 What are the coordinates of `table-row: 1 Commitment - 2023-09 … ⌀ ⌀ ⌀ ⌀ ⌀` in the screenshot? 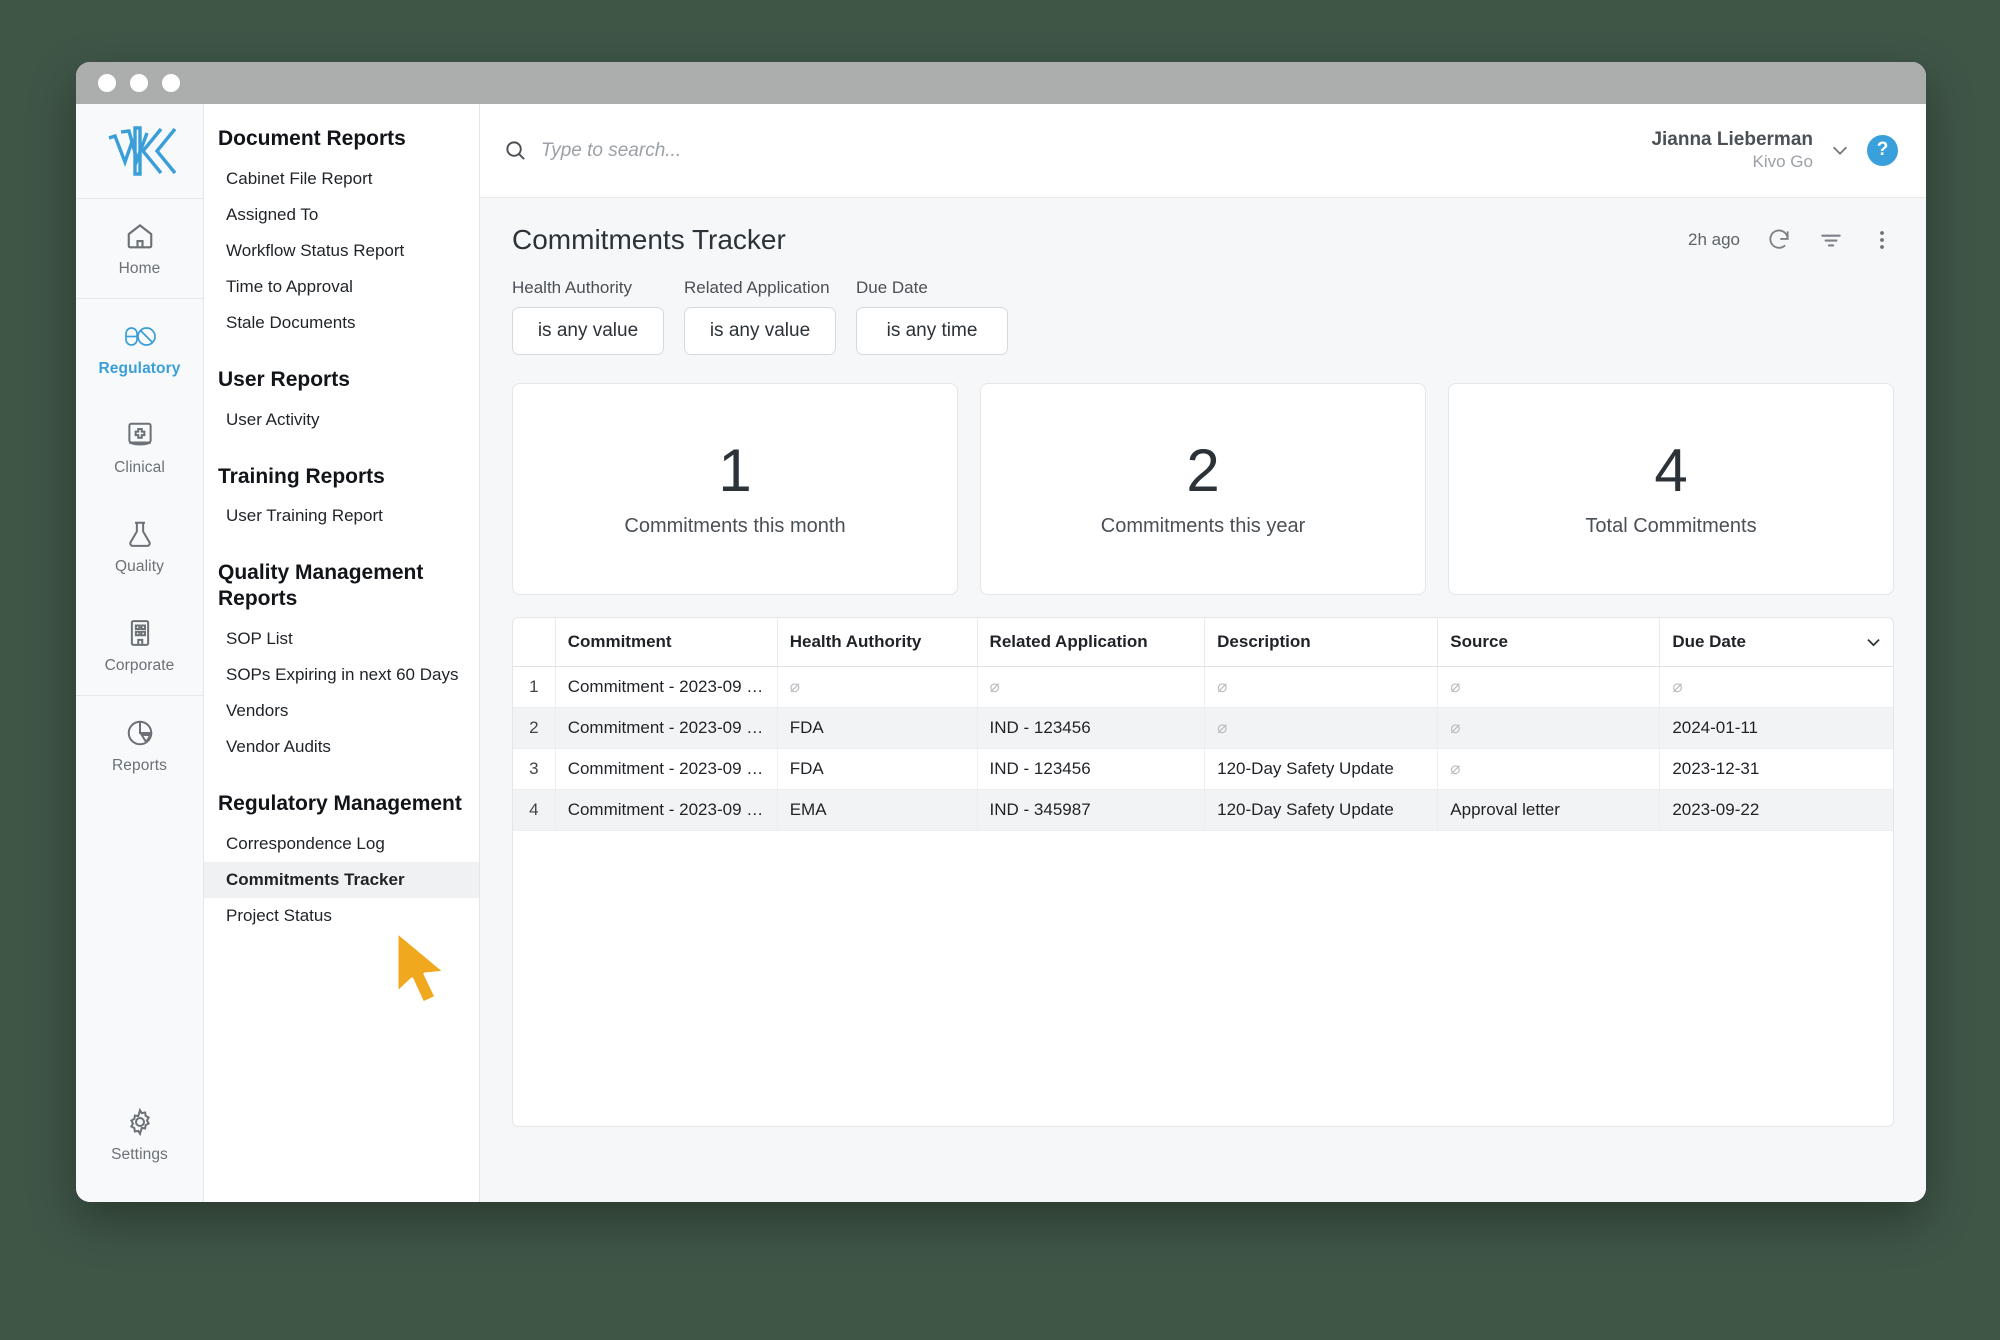 It's located at (1203, 687).